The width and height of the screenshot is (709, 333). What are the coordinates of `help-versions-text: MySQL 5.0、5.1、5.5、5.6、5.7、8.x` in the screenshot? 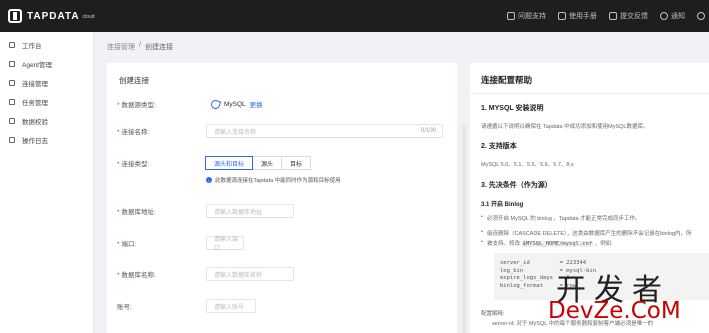 It's located at (527, 165).